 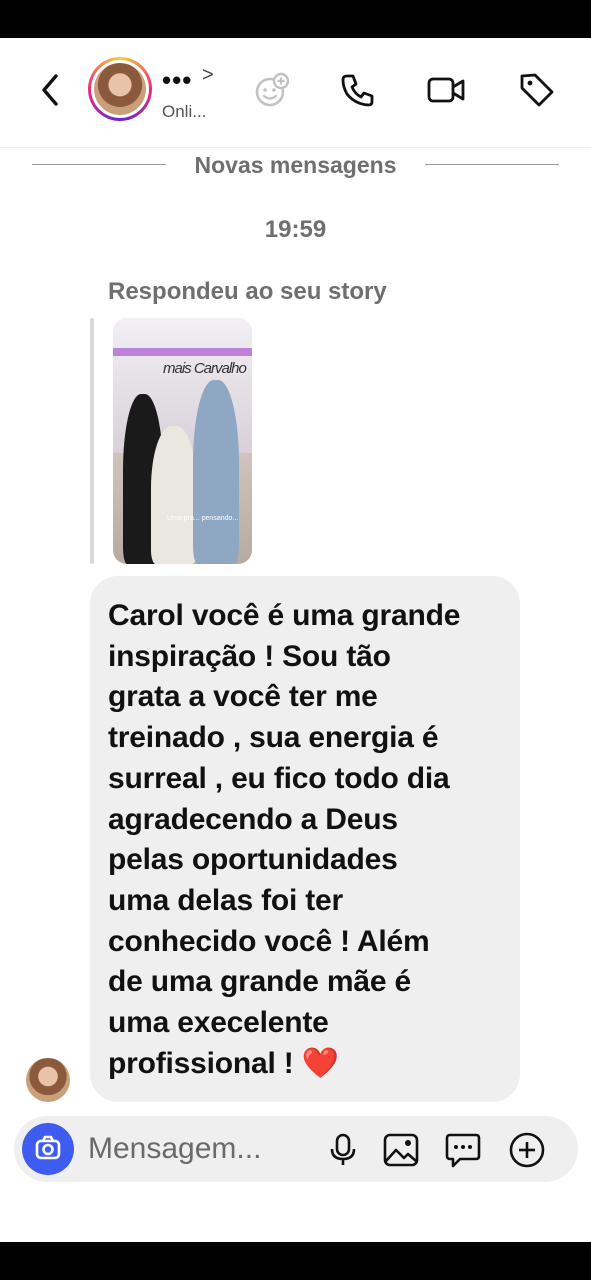 I want to click on phone-icon, so click(x=358, y=90).